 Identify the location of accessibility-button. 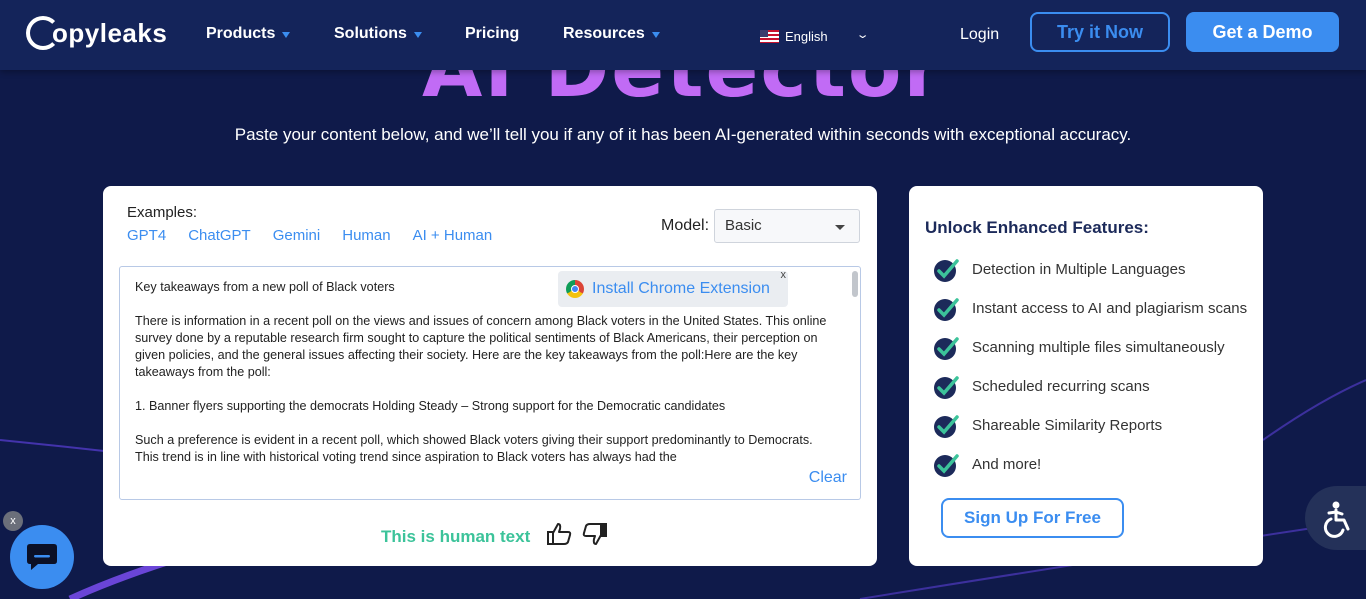
(1335, 518).